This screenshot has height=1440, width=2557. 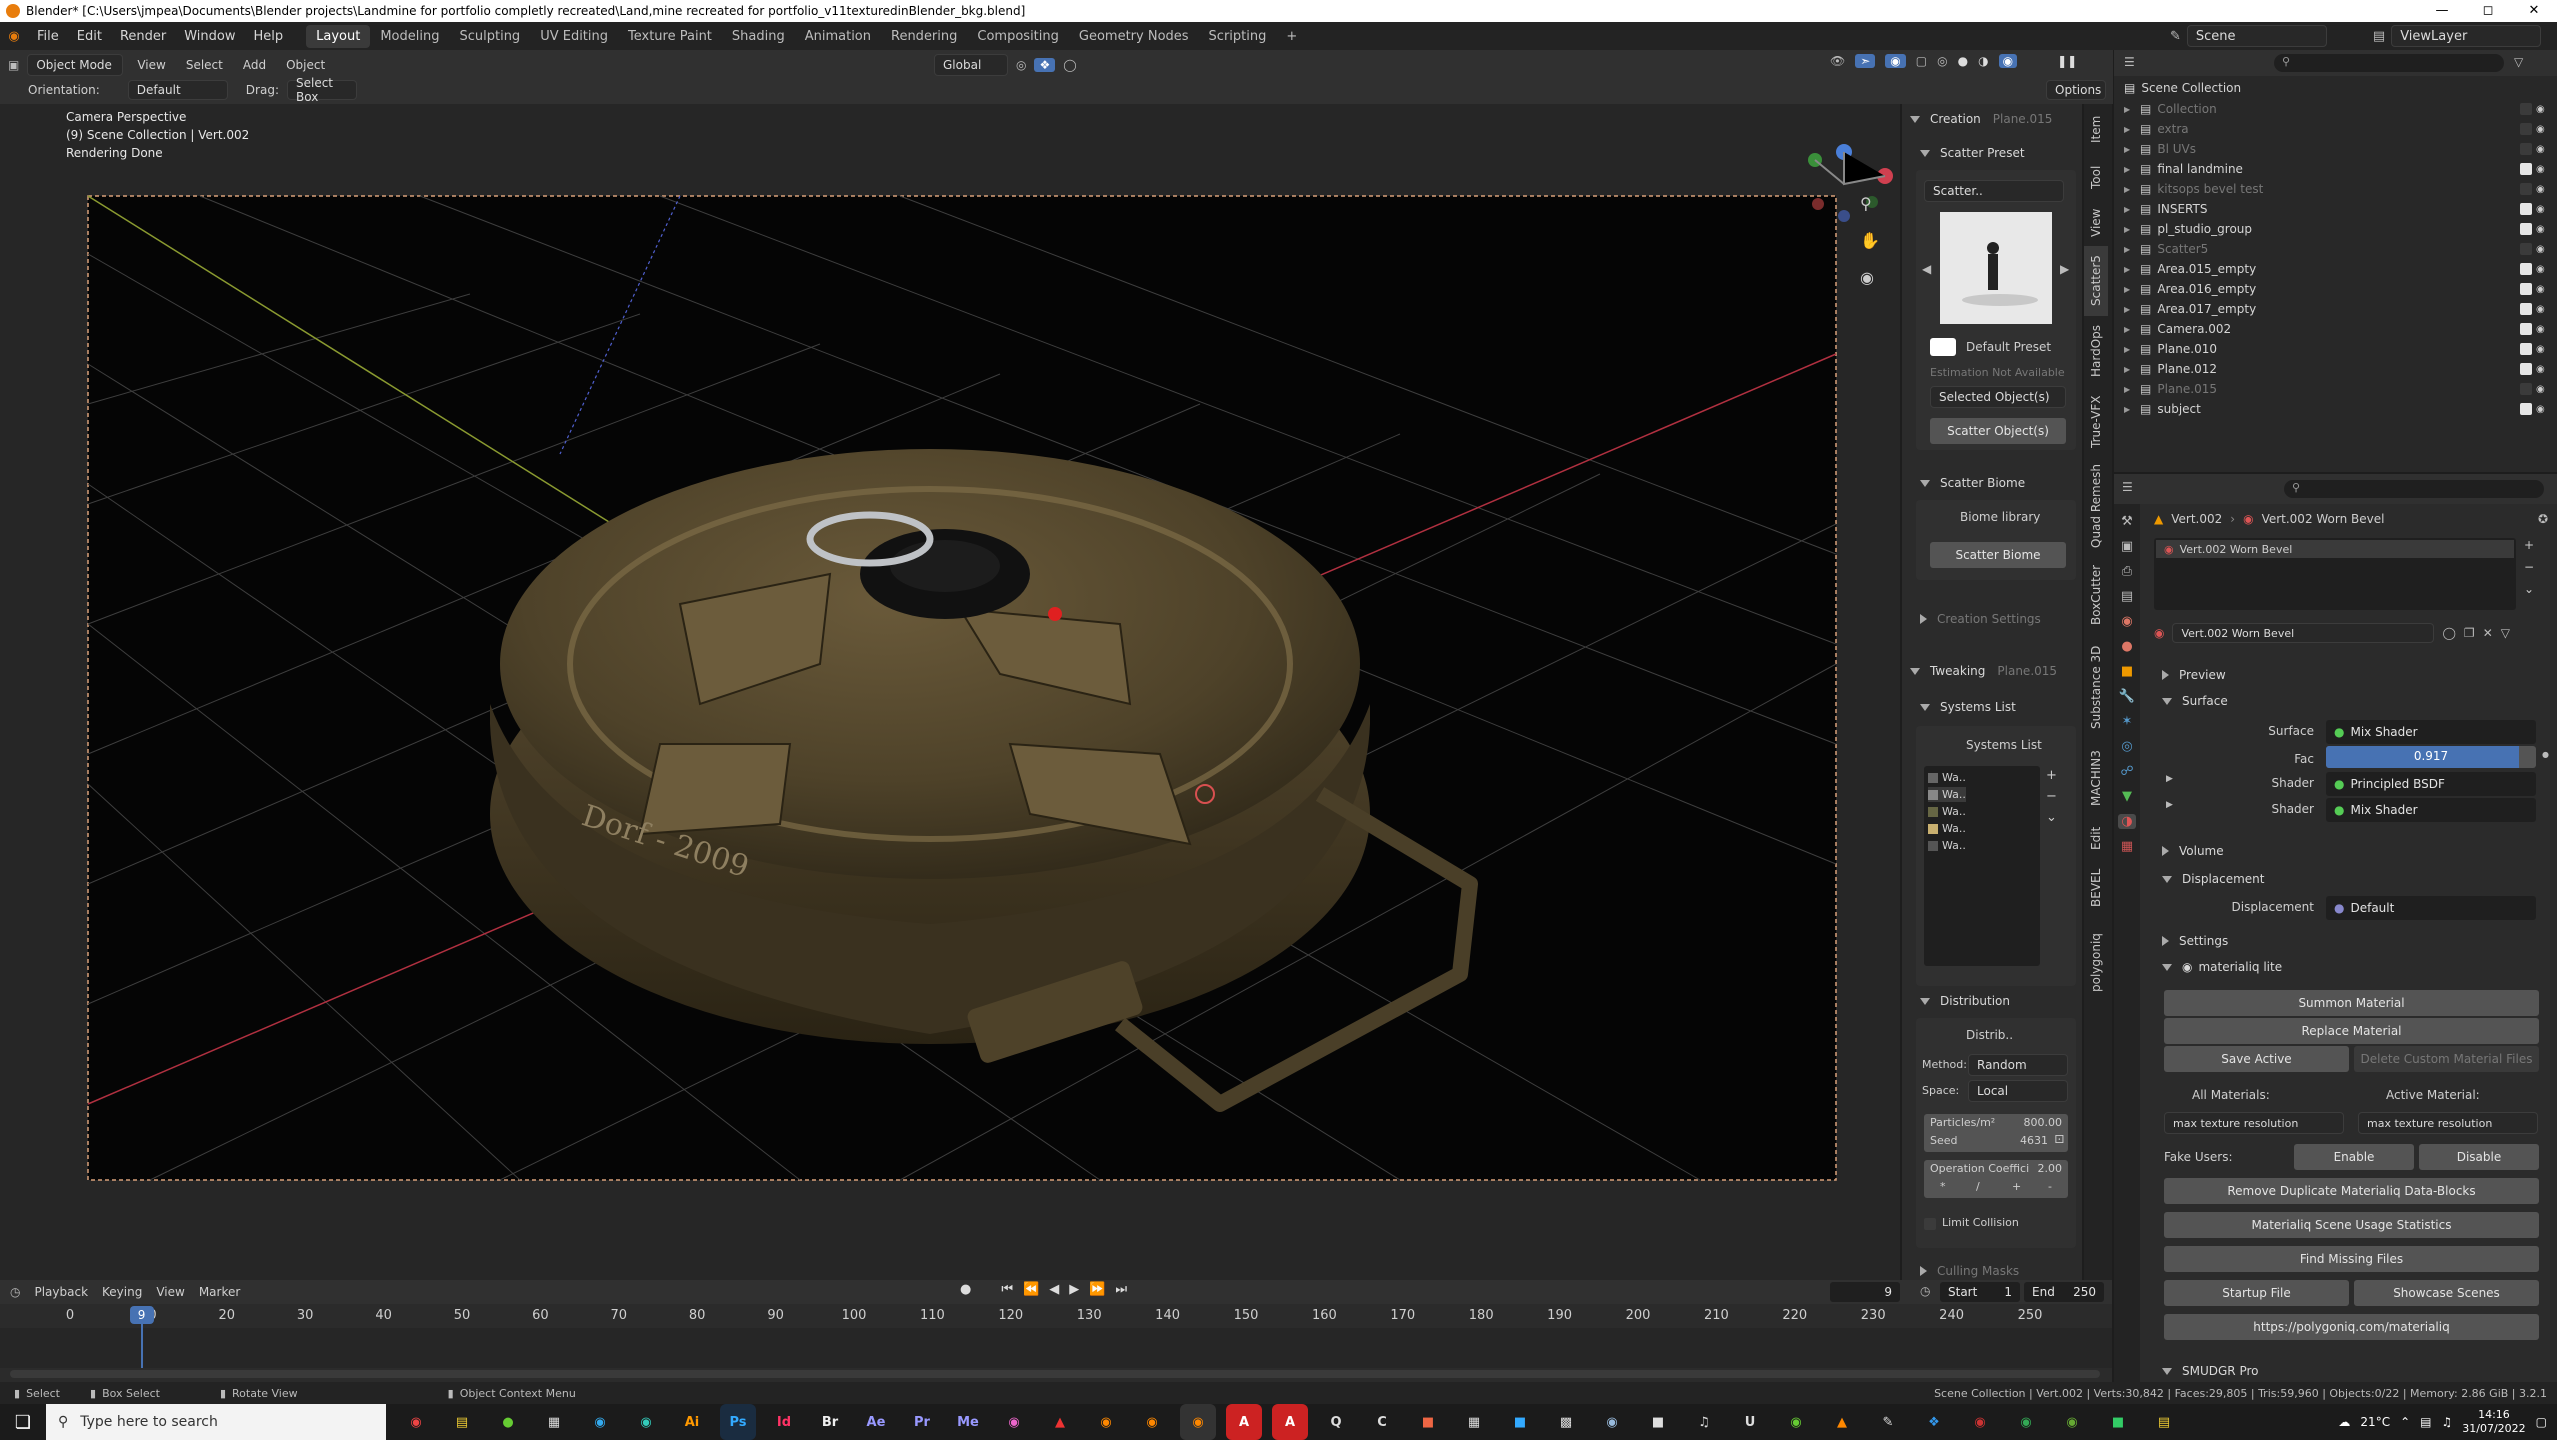 What do you see at coordinates (2329, 349) in the screenshot?
I see `outliner-item: ▶ ▤ Plane.010 ◉` at bounding box center [2329, 349].